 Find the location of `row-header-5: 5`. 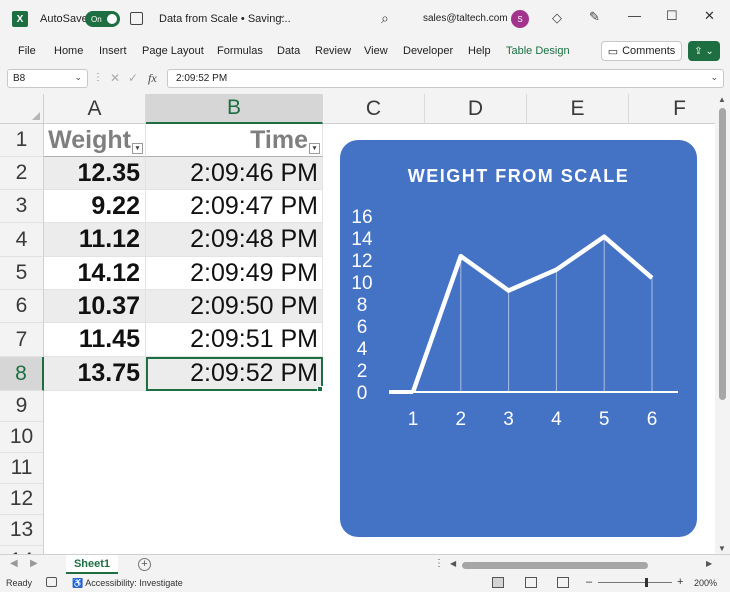

row-header-5: 5 is located at coordinates (22, 273).